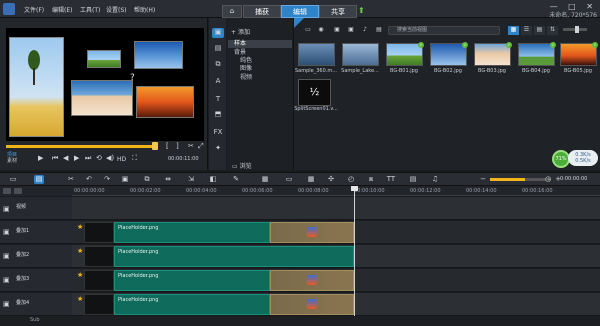 This screenshot has height=326, width=600. Describe the element at coordinates (260, 53) in the screenshot. I see `folder-background: 背景` at that location.